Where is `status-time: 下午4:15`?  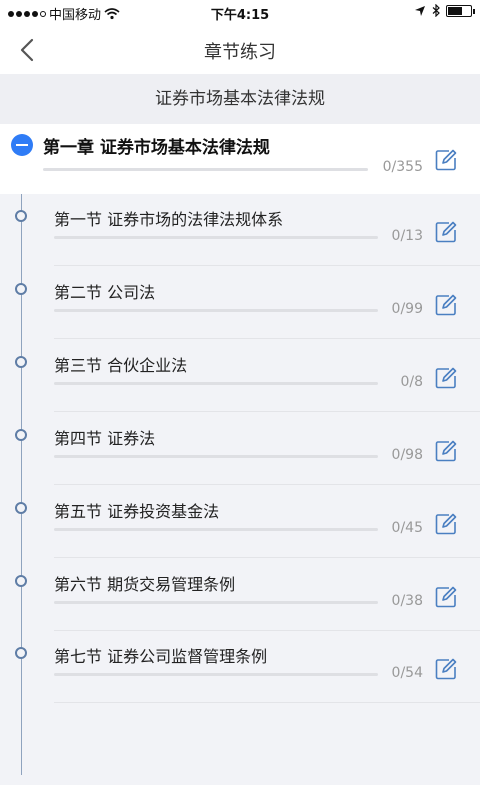
status-time: 下午4:15 is located at coordinates (240, 15).